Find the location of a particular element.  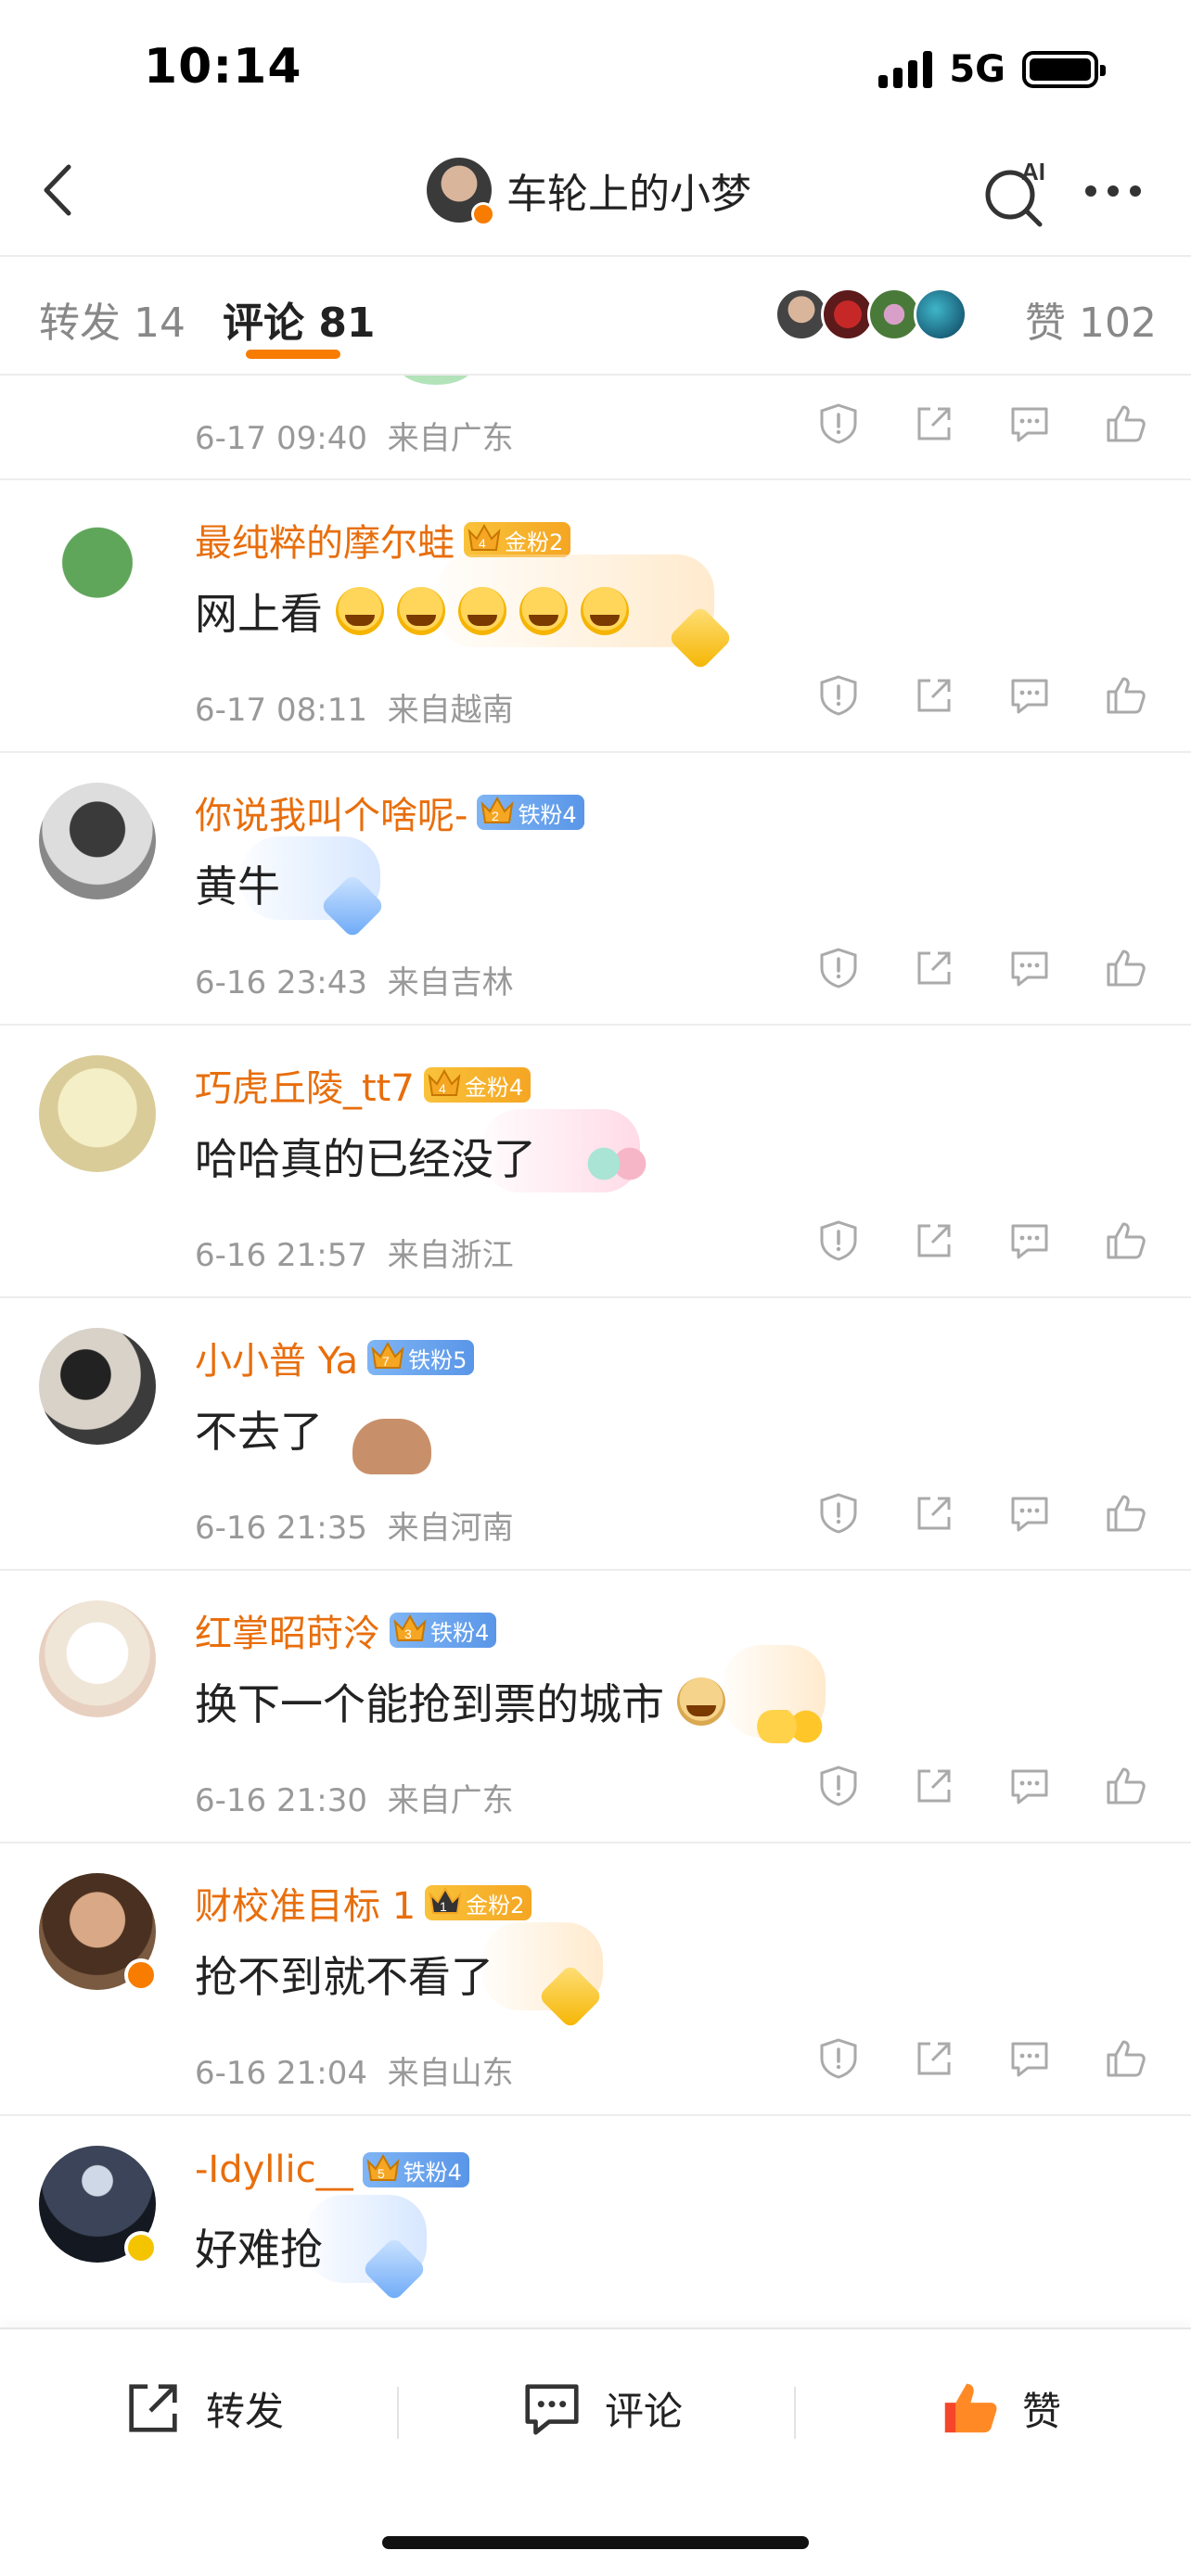

liker-avatars is located at coordinates (871, 314).